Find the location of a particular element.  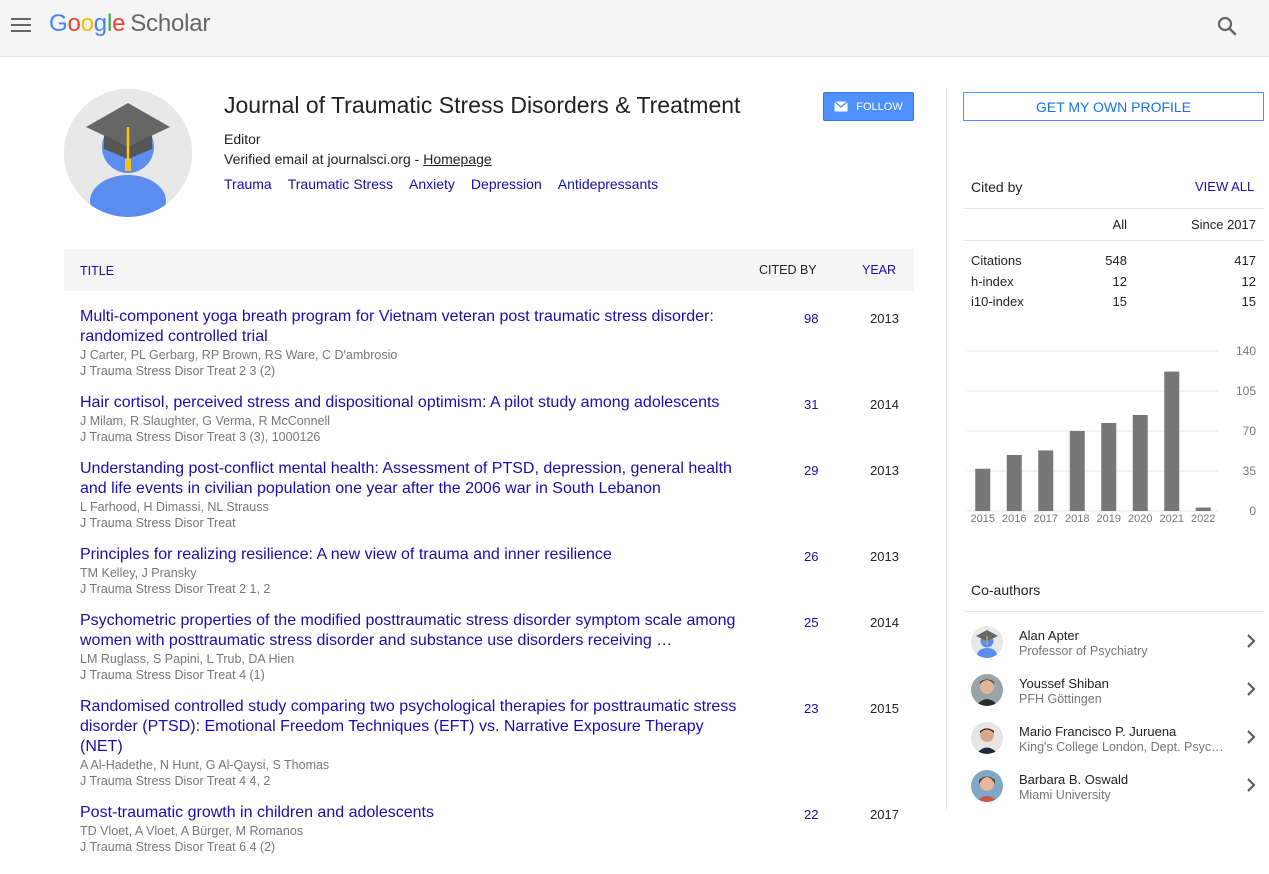

article-authors: TD Vloet, A Vloet, A Bürger, M Romanos is located at coordinates (192, 831).